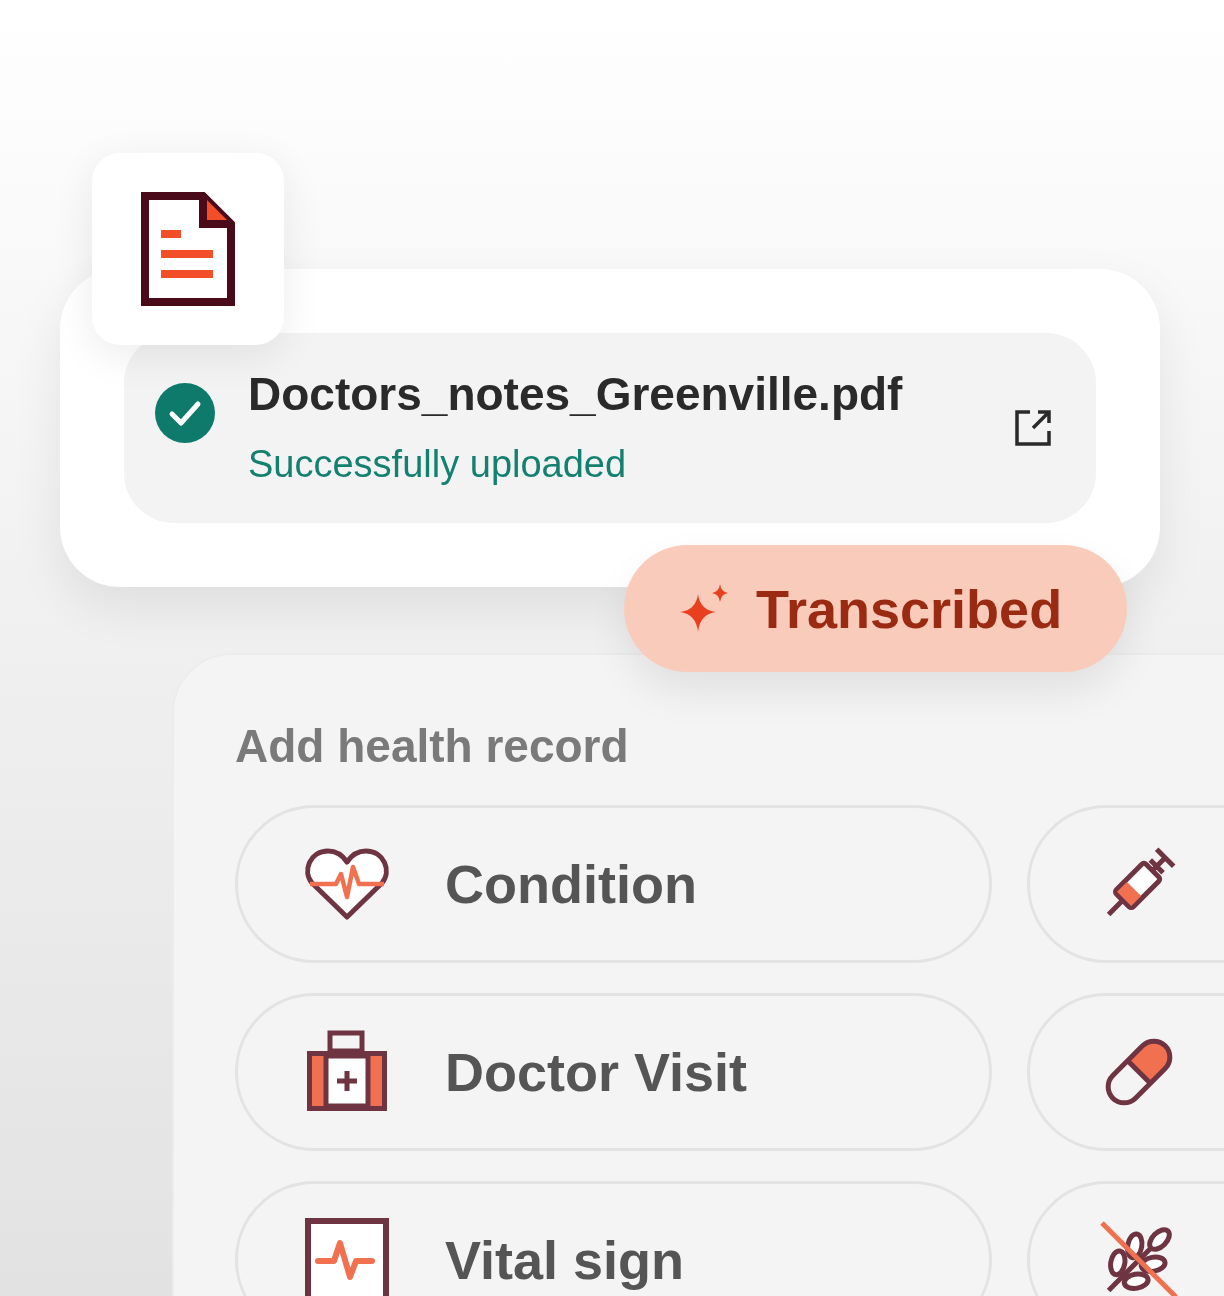  What do you see at coordinates (188, 249) in the screenshot?
I see `document-icon` at bounding box center [188, 249].